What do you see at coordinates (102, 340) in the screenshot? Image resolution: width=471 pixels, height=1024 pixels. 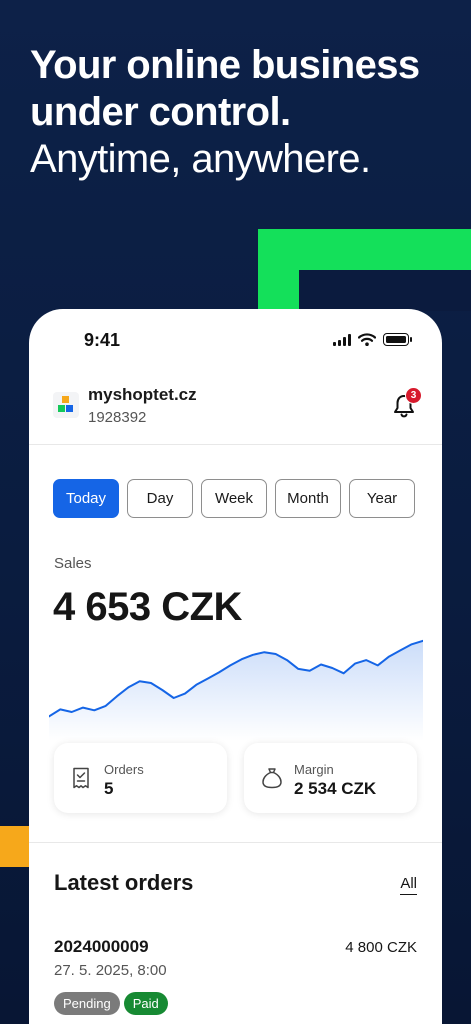 I see `status-time: 9:41` at bounding box center [102, 340].